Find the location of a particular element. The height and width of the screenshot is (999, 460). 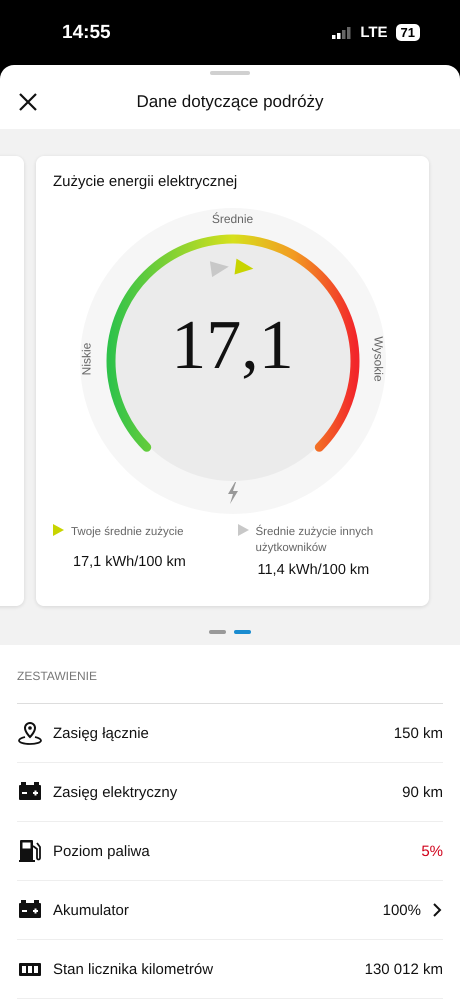

high-label: Wysokie is located at coordinates (379, 359).